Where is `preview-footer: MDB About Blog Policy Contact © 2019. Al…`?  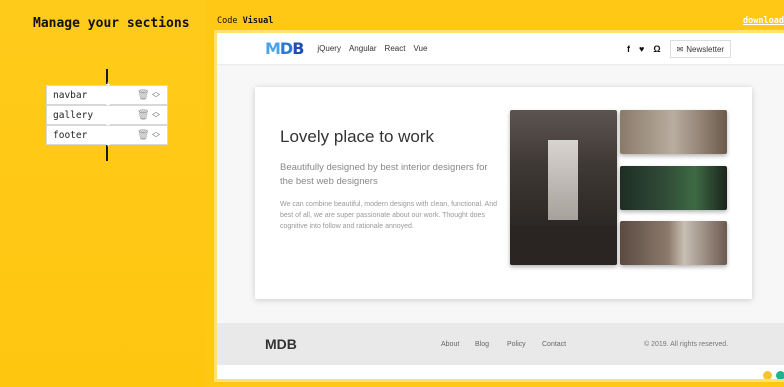
preview-footer: MDB About Blog Policy Contact © 2019. Al… is located at coordinates (500, 344).